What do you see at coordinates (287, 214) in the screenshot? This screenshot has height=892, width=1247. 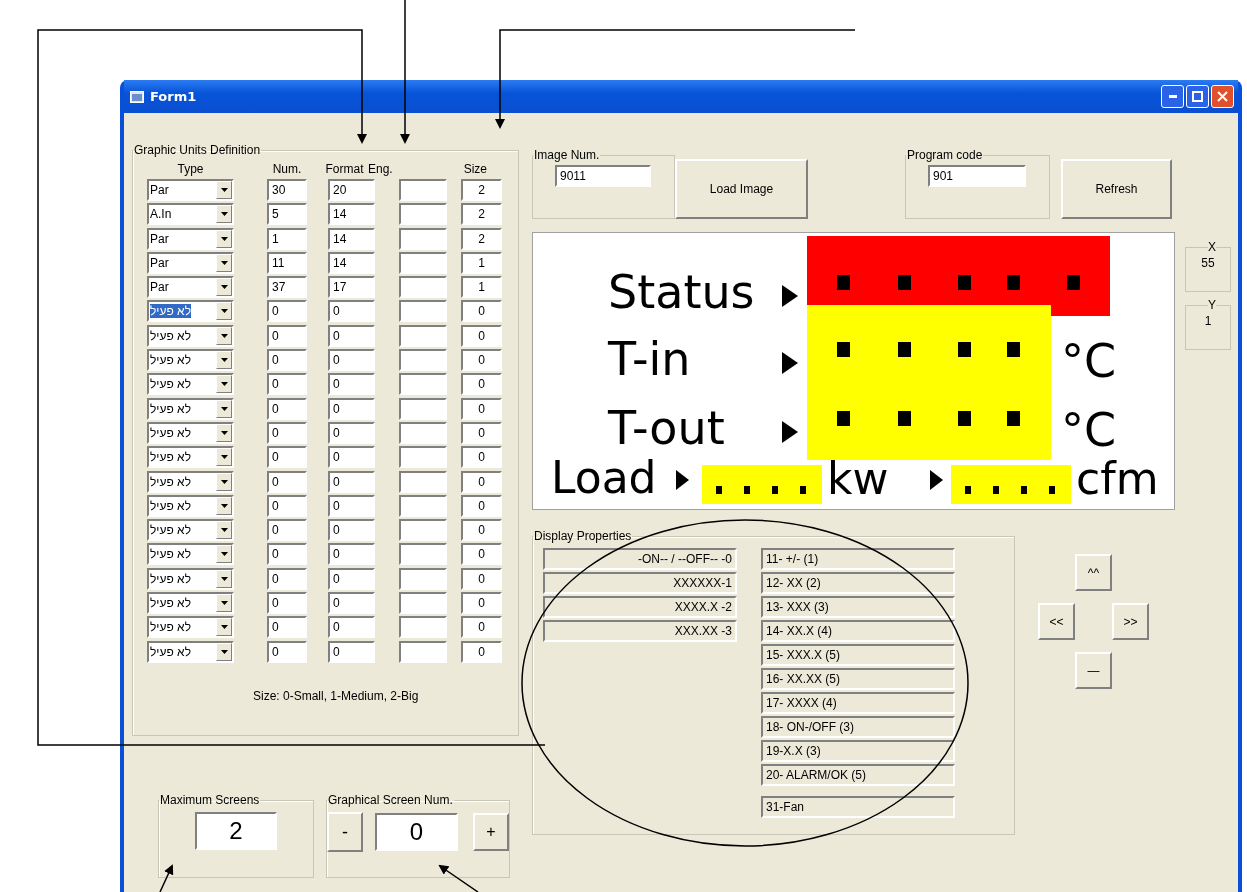 I see `num-field: 5` at bounding box center [287, 214].